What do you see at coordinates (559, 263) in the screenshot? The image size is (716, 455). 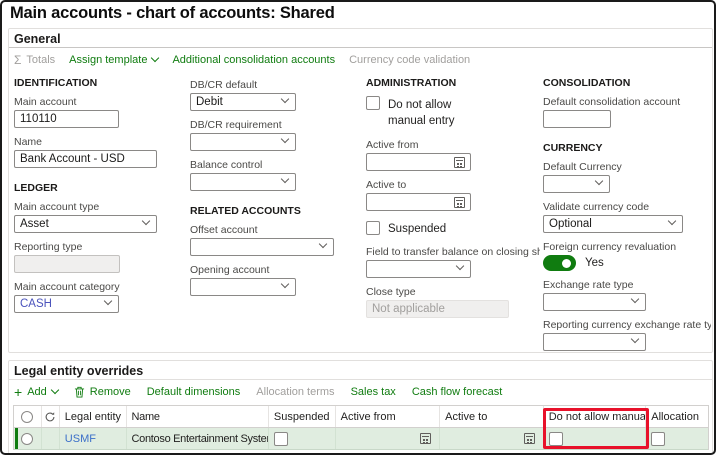 I see `foreign-currency-revaluation-toggle` at bounding box center [559, 263].